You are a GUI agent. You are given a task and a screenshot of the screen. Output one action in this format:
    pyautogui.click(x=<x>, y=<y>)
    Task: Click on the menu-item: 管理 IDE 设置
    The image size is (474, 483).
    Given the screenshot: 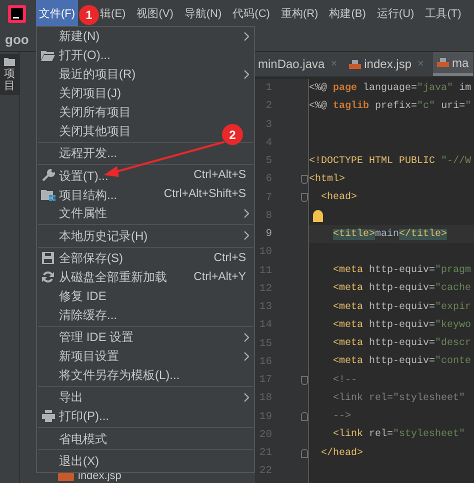 What is the action you would take?
    pyautogui.click(x=96, y=337)
    